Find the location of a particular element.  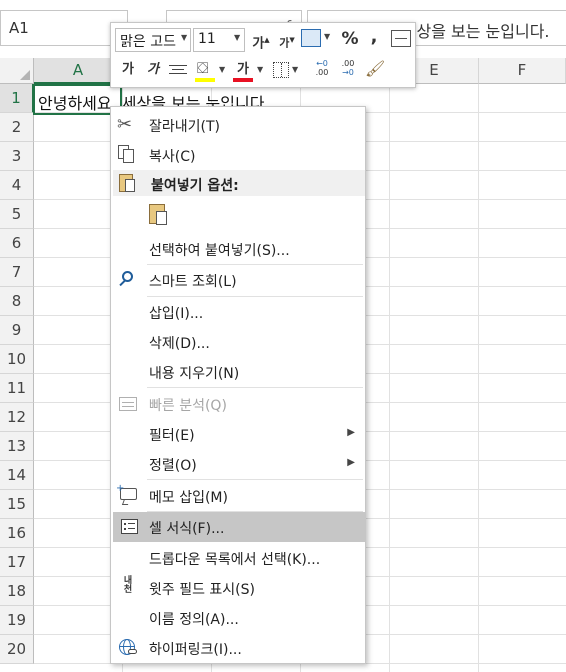

menu-item-copy: 복사(C) is located at coordinates (238, 155).